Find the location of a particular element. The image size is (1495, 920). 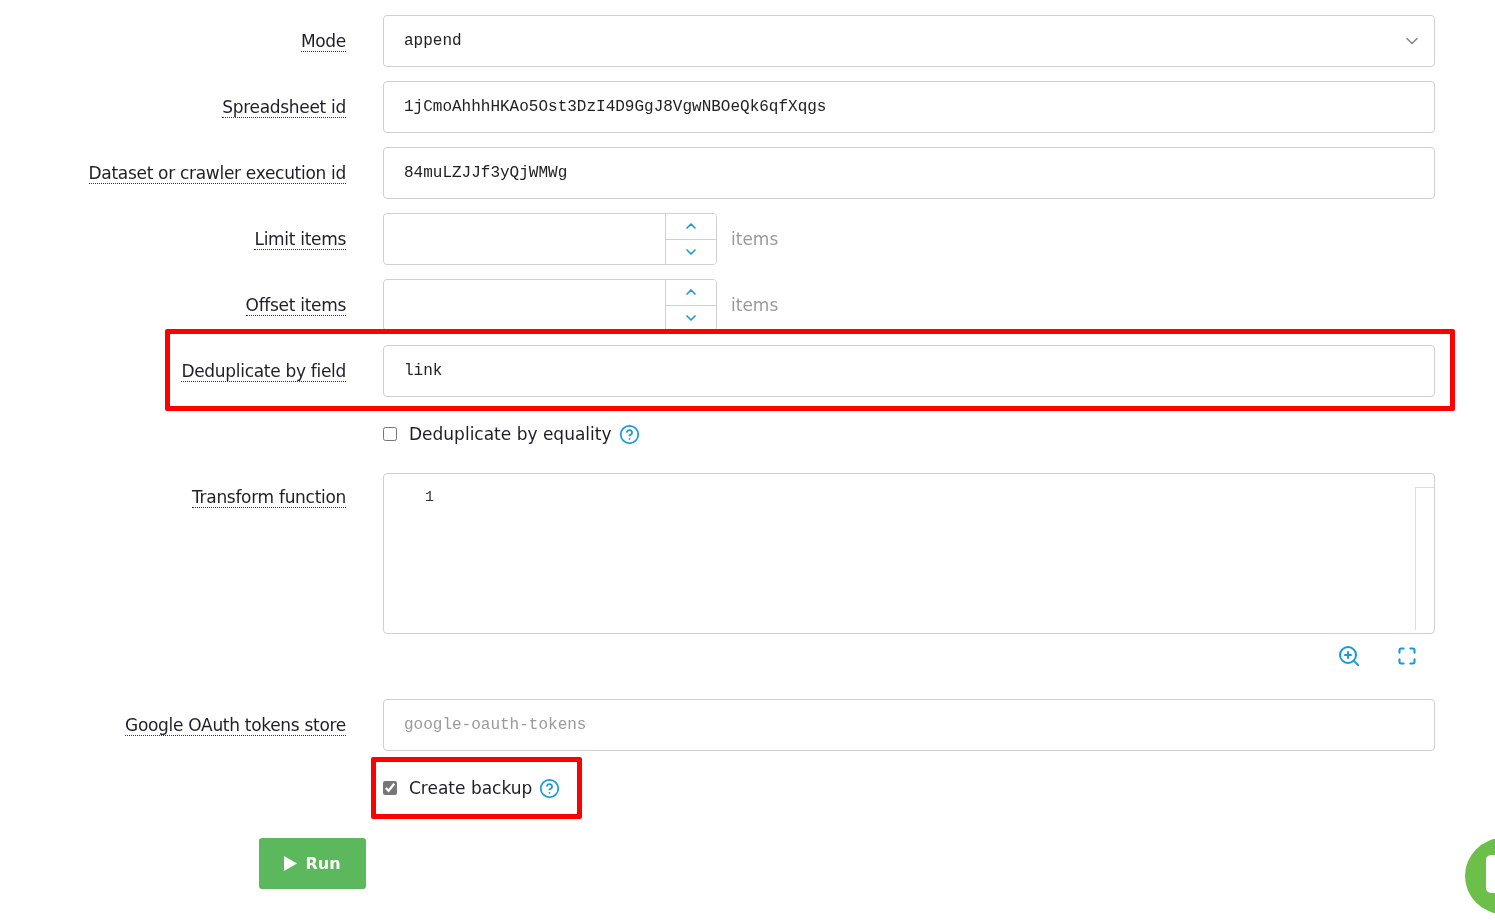

line-number: 1 is located at coordinates (429, 498).